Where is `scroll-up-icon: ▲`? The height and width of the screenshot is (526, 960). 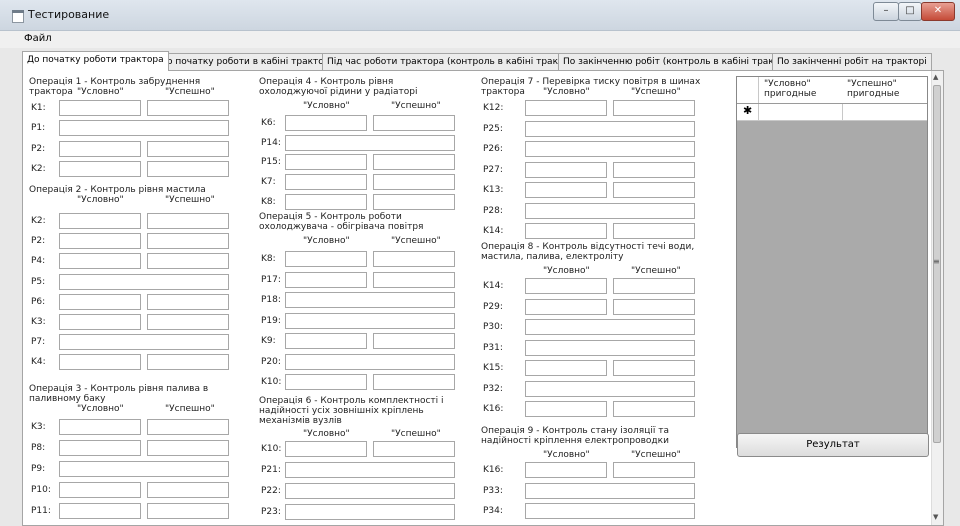 scroll-up-icon: ▲ is located at coordinates (935, 77).